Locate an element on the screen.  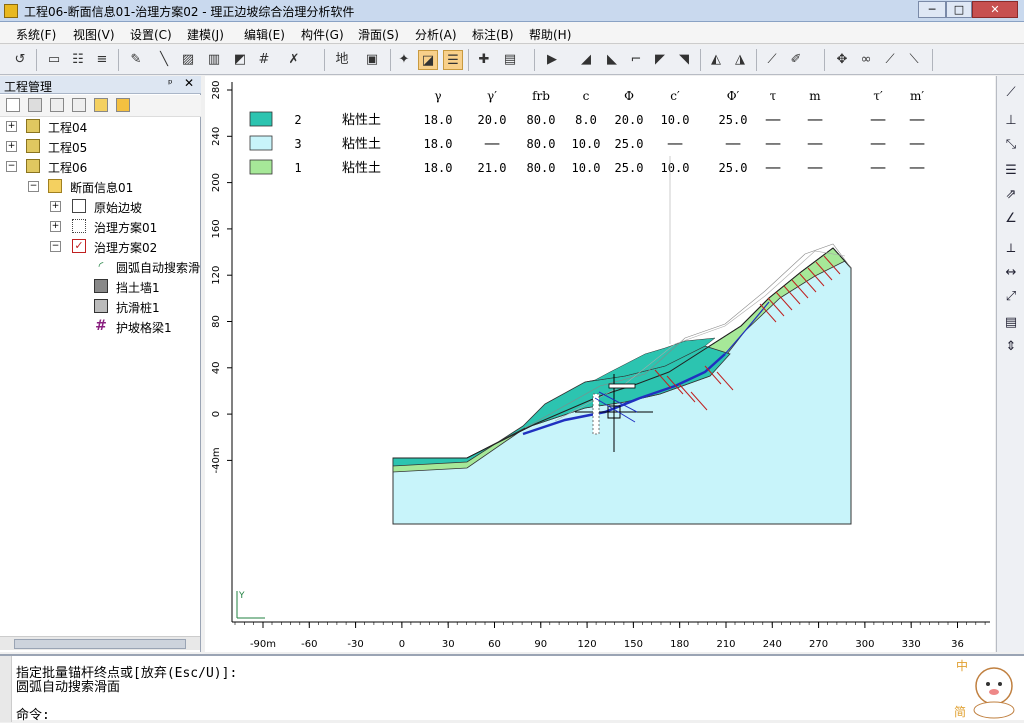
move-icon: ✥ is located at coordinates (842, 60).